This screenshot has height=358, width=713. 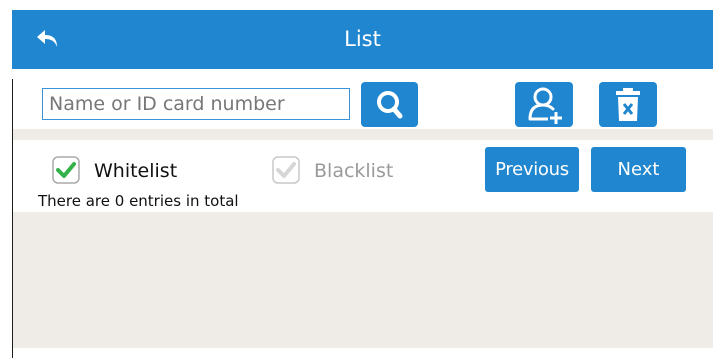 I want to click on whitelist-label: Whitelist, so click(x=136, y=171).